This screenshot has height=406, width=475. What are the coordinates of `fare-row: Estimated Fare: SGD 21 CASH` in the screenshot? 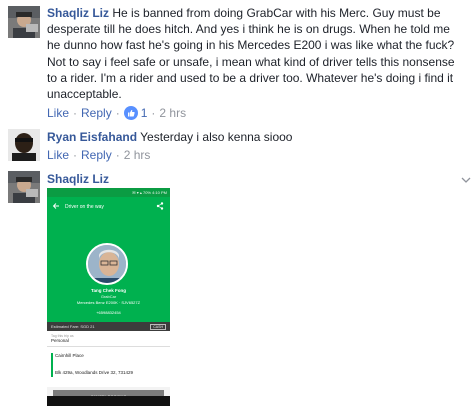 It's located at (108, 326).